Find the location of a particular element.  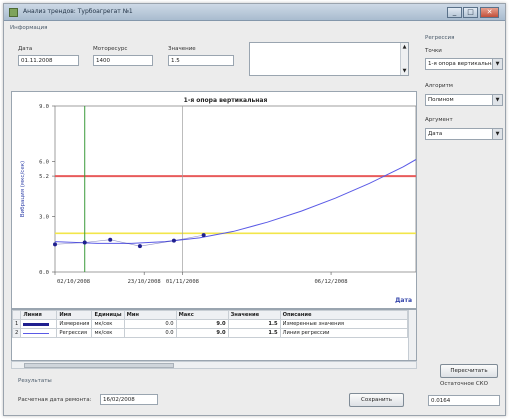

app-icon is located at coordinates (13, 12).